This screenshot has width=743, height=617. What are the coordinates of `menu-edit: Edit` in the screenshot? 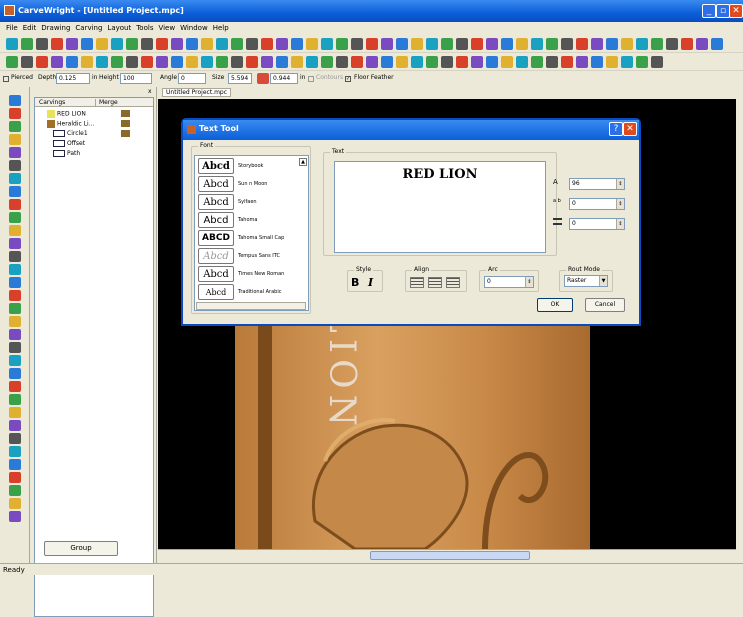 It's located at (30, 28).